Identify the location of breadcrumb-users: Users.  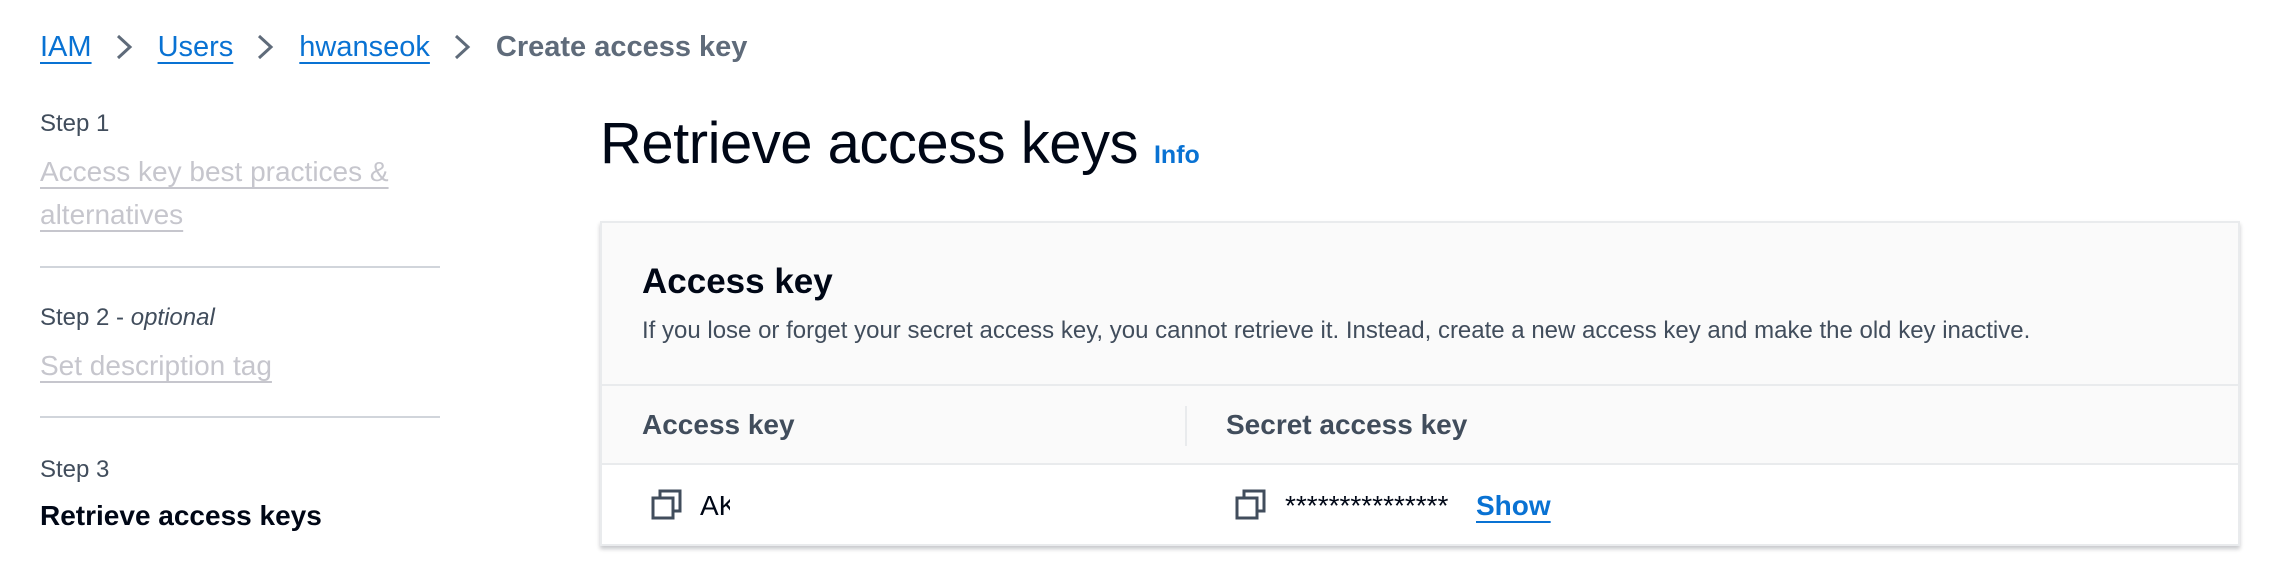
(196, 47).